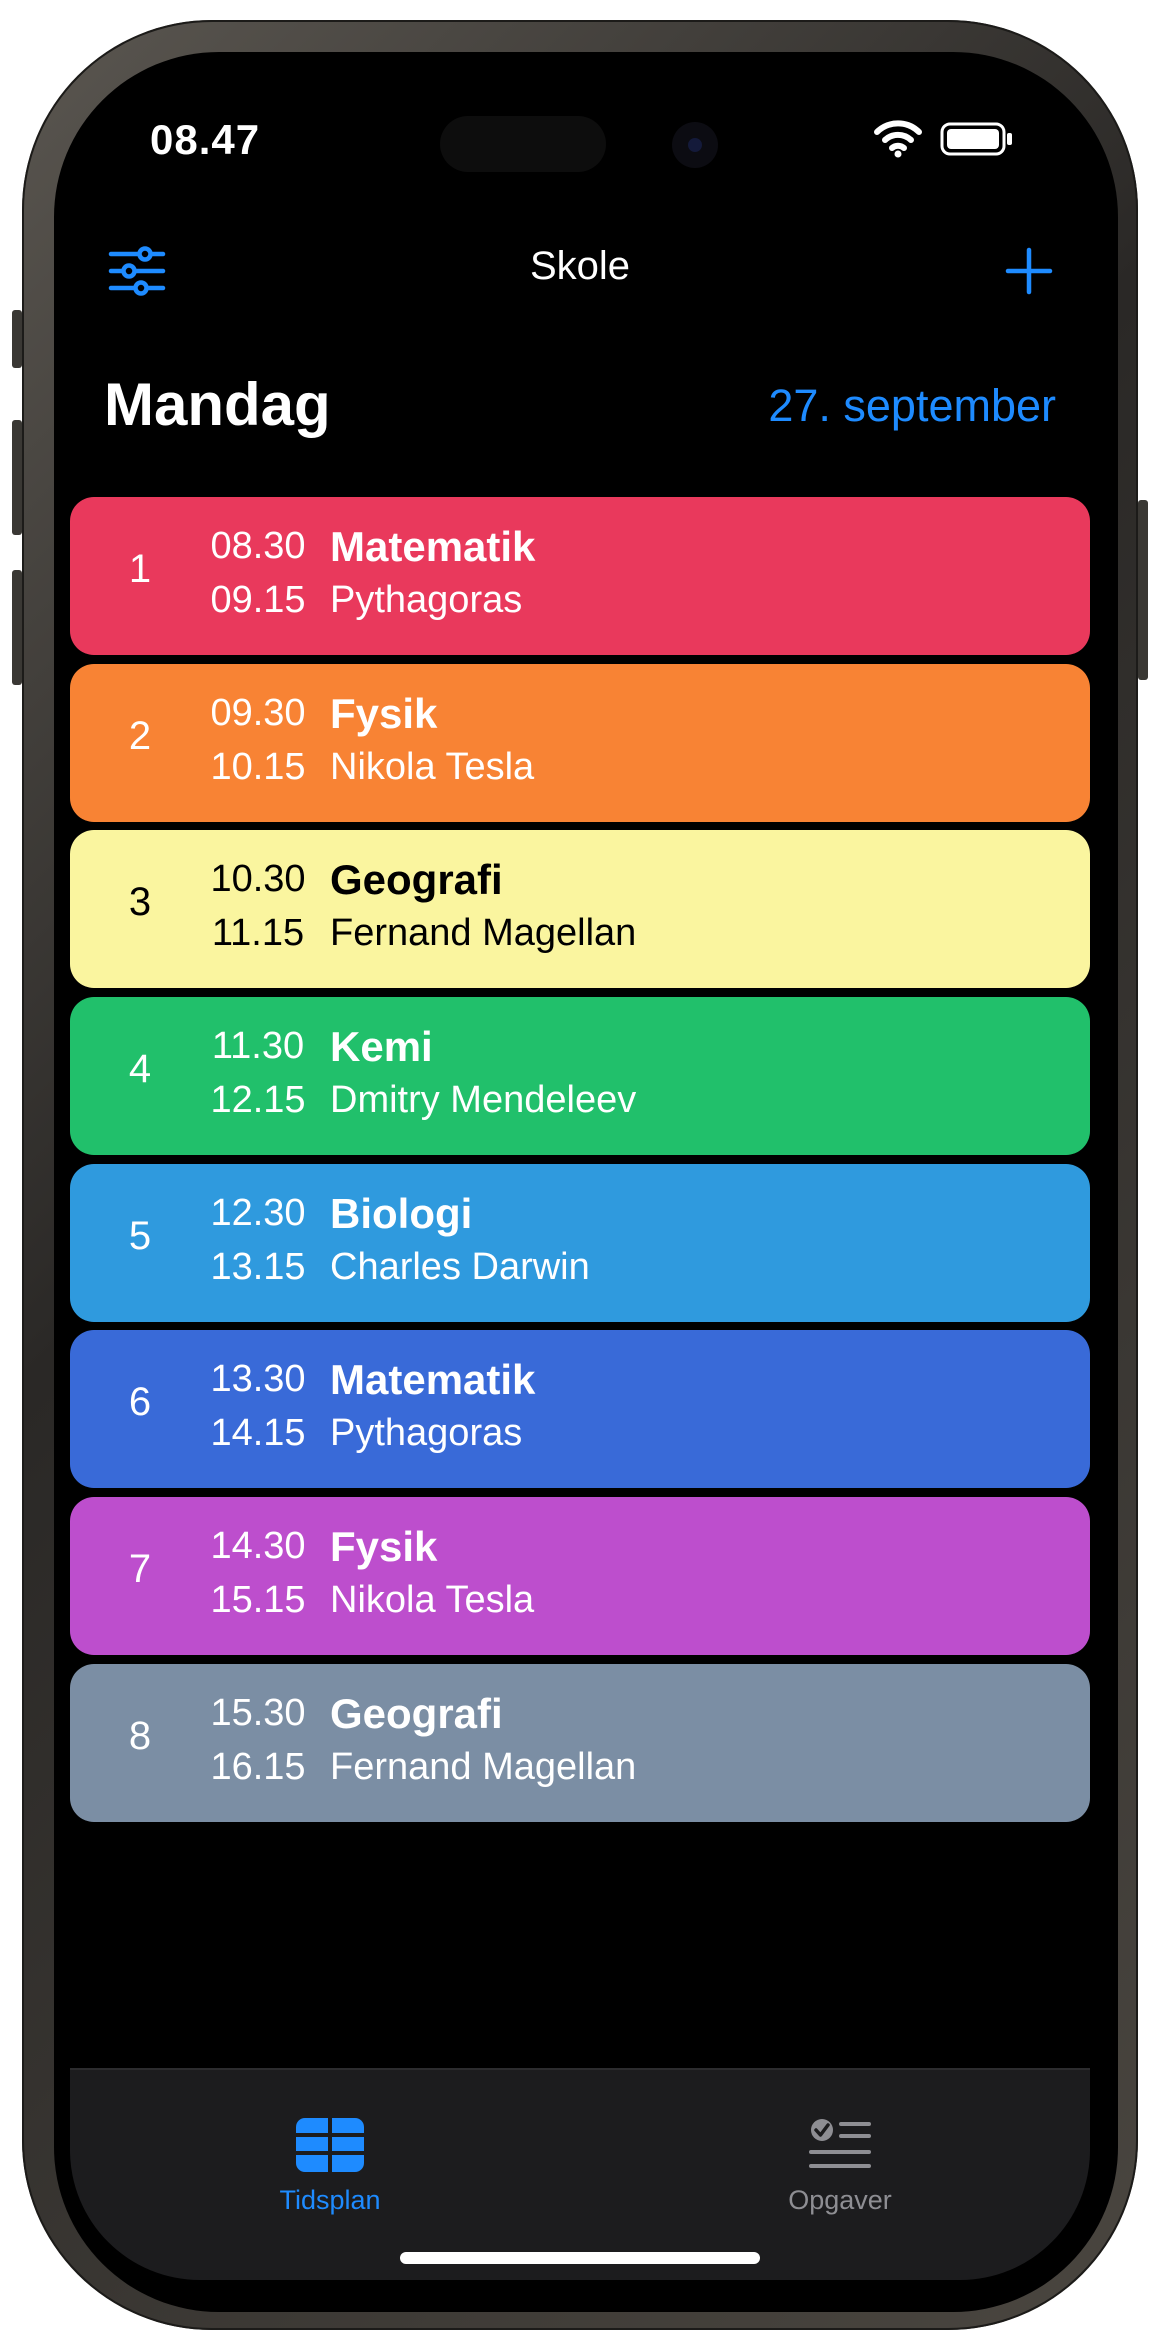  Describe the element at coordinates (258, 879) in the screenshot. I see `lesson-start-time: 10.30` at that location.